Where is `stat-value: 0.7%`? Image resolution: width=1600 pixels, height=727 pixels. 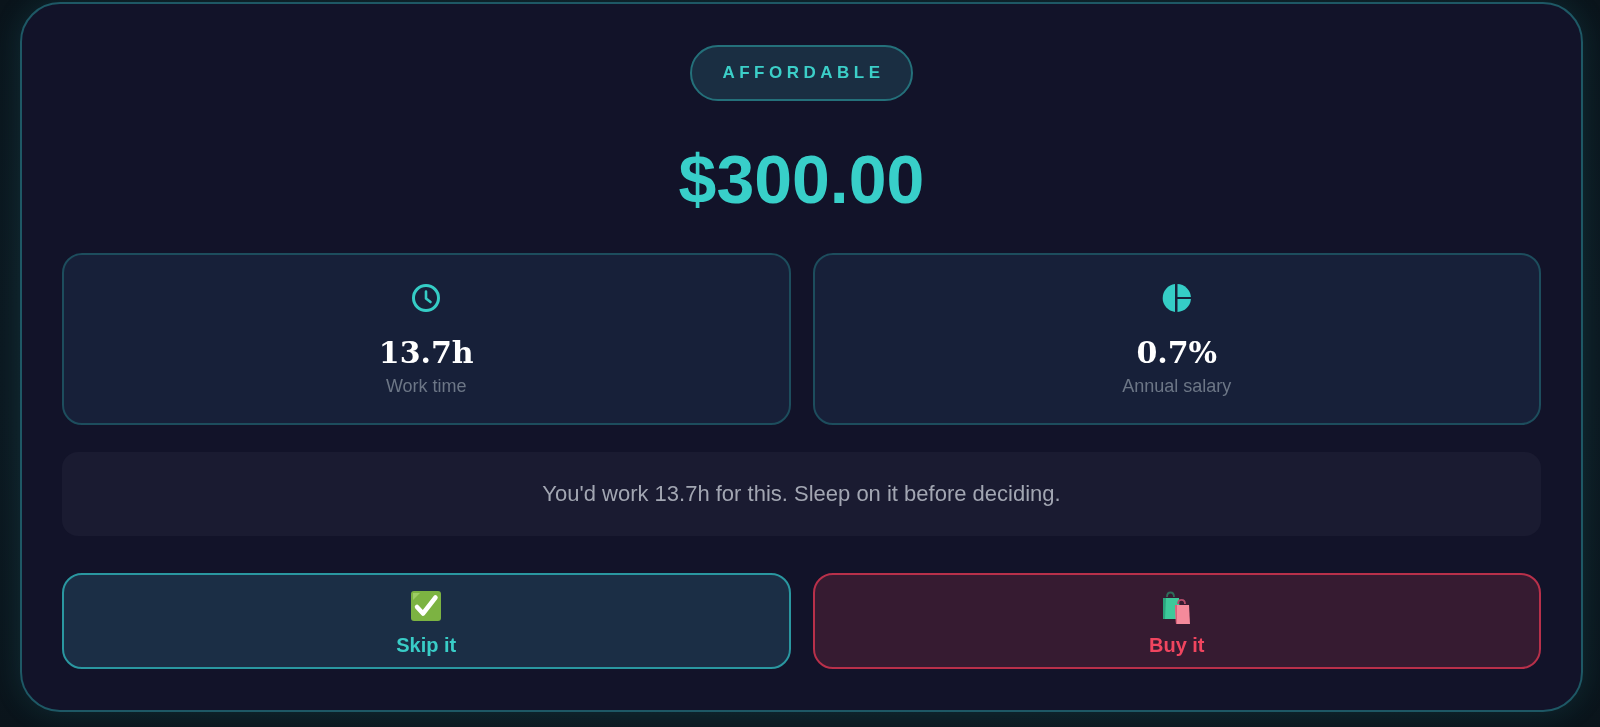
stat-value: 0.7% is located at coordinates (1177, 353).